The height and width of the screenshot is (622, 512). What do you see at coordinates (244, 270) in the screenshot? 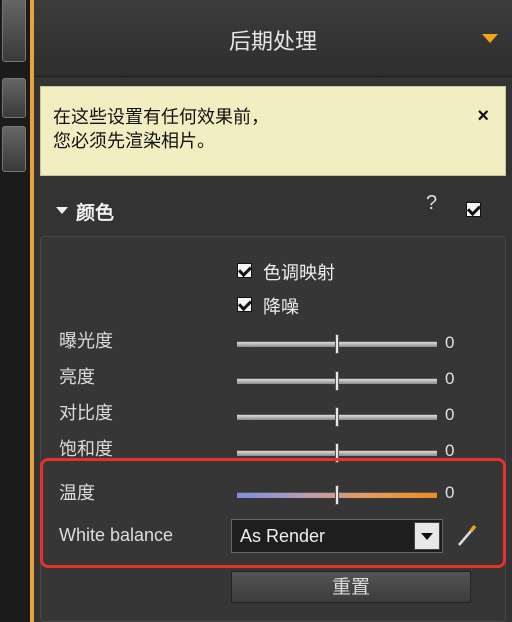
I see `tone-mapping-checkbox` at bounding box center [244, 270].